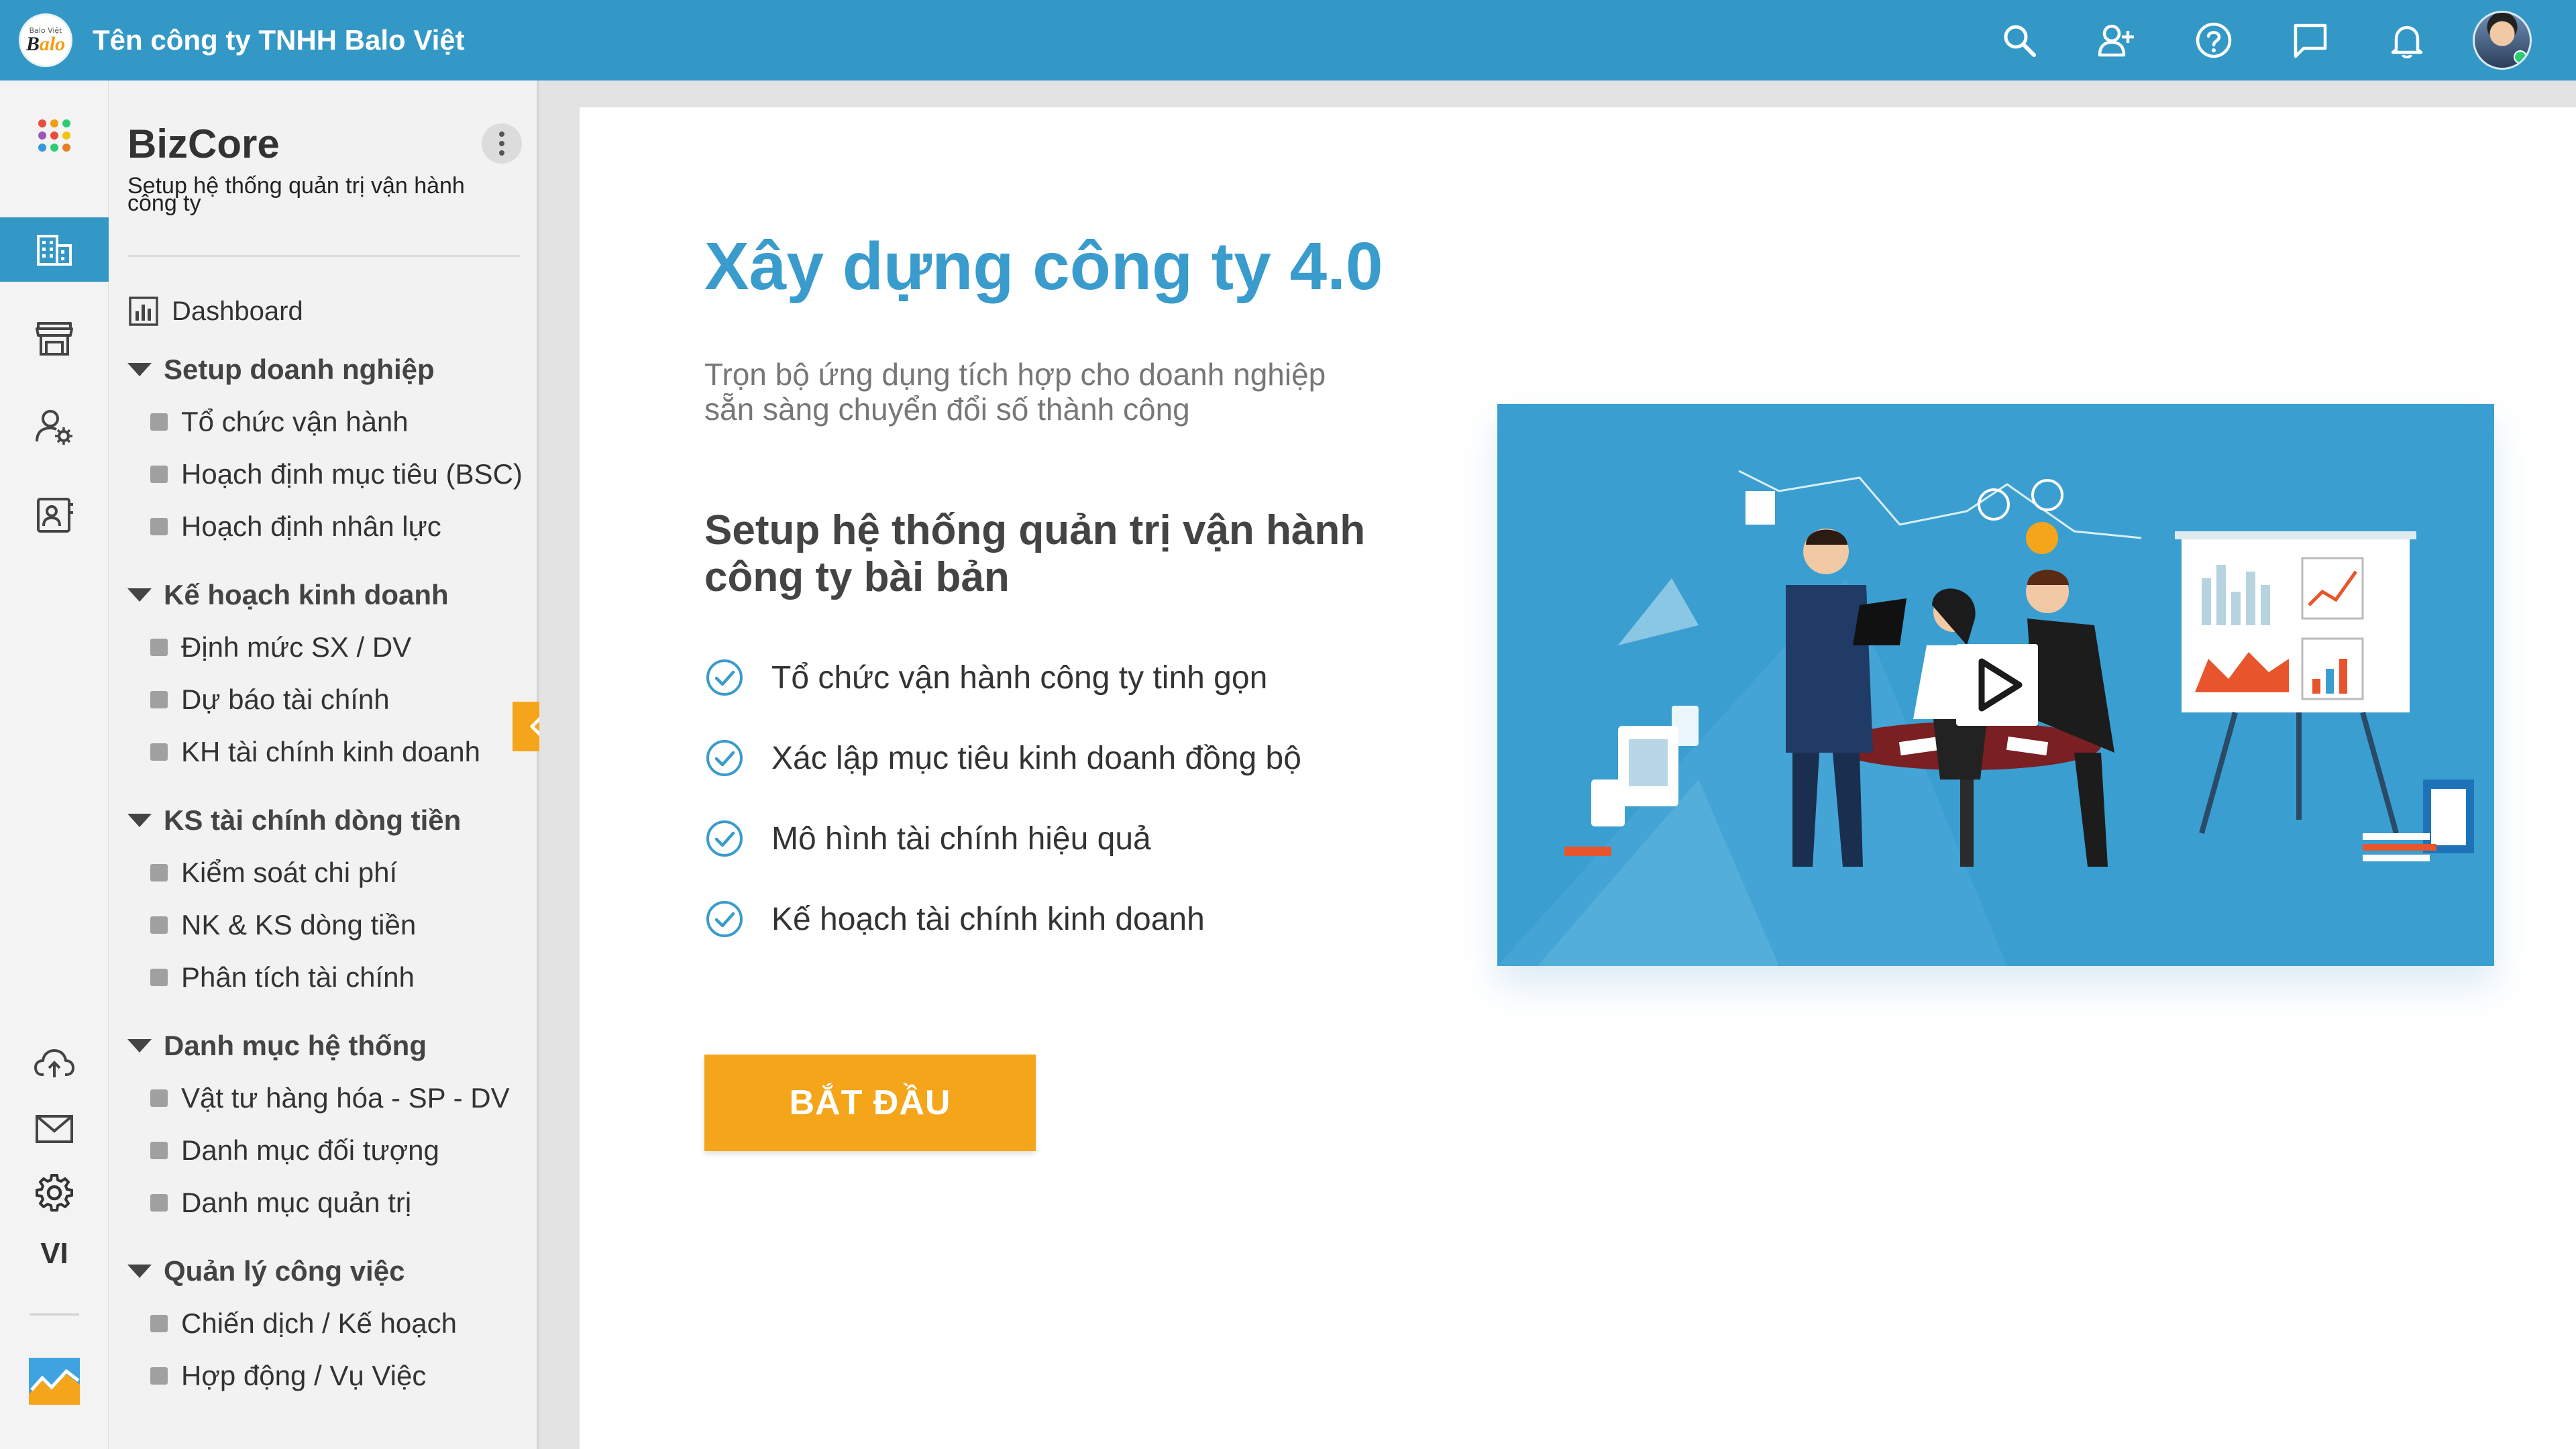 This screenshot has width=2576, height=1449. Describe the element at coordinates (282, 977) in the screenshot. I see `sidebar-item-phan-tich-tai-chinh: Phân tích tài chính` at that location.